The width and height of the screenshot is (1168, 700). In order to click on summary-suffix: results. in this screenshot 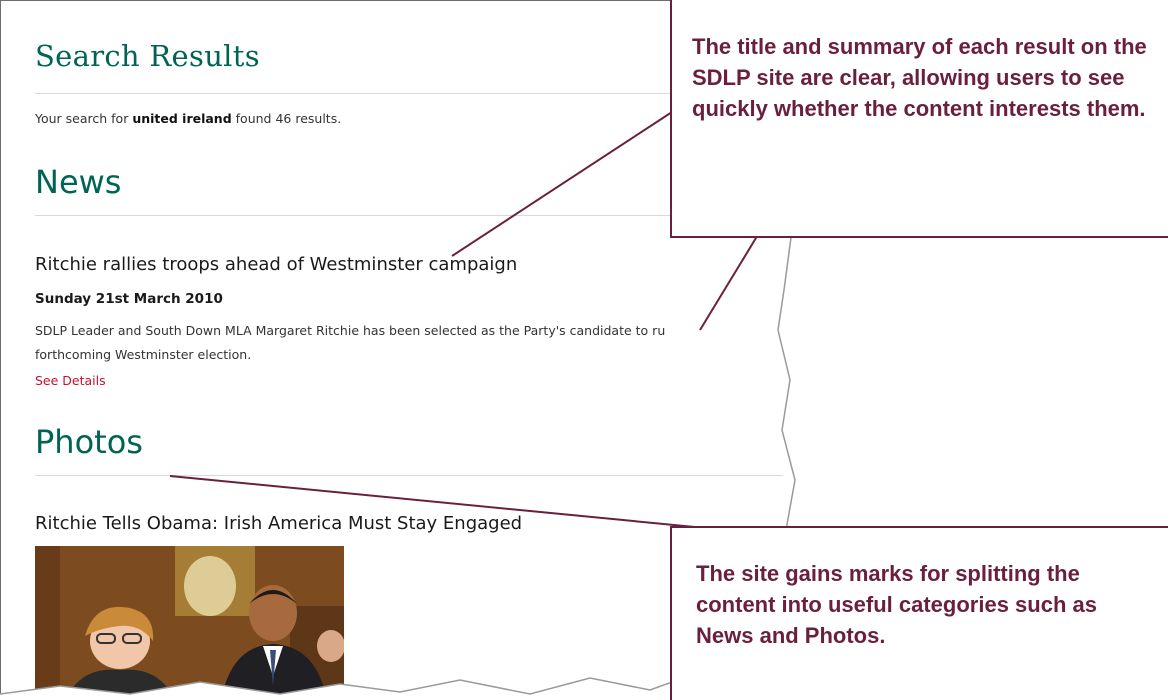, I will do `click(316, 118)`.